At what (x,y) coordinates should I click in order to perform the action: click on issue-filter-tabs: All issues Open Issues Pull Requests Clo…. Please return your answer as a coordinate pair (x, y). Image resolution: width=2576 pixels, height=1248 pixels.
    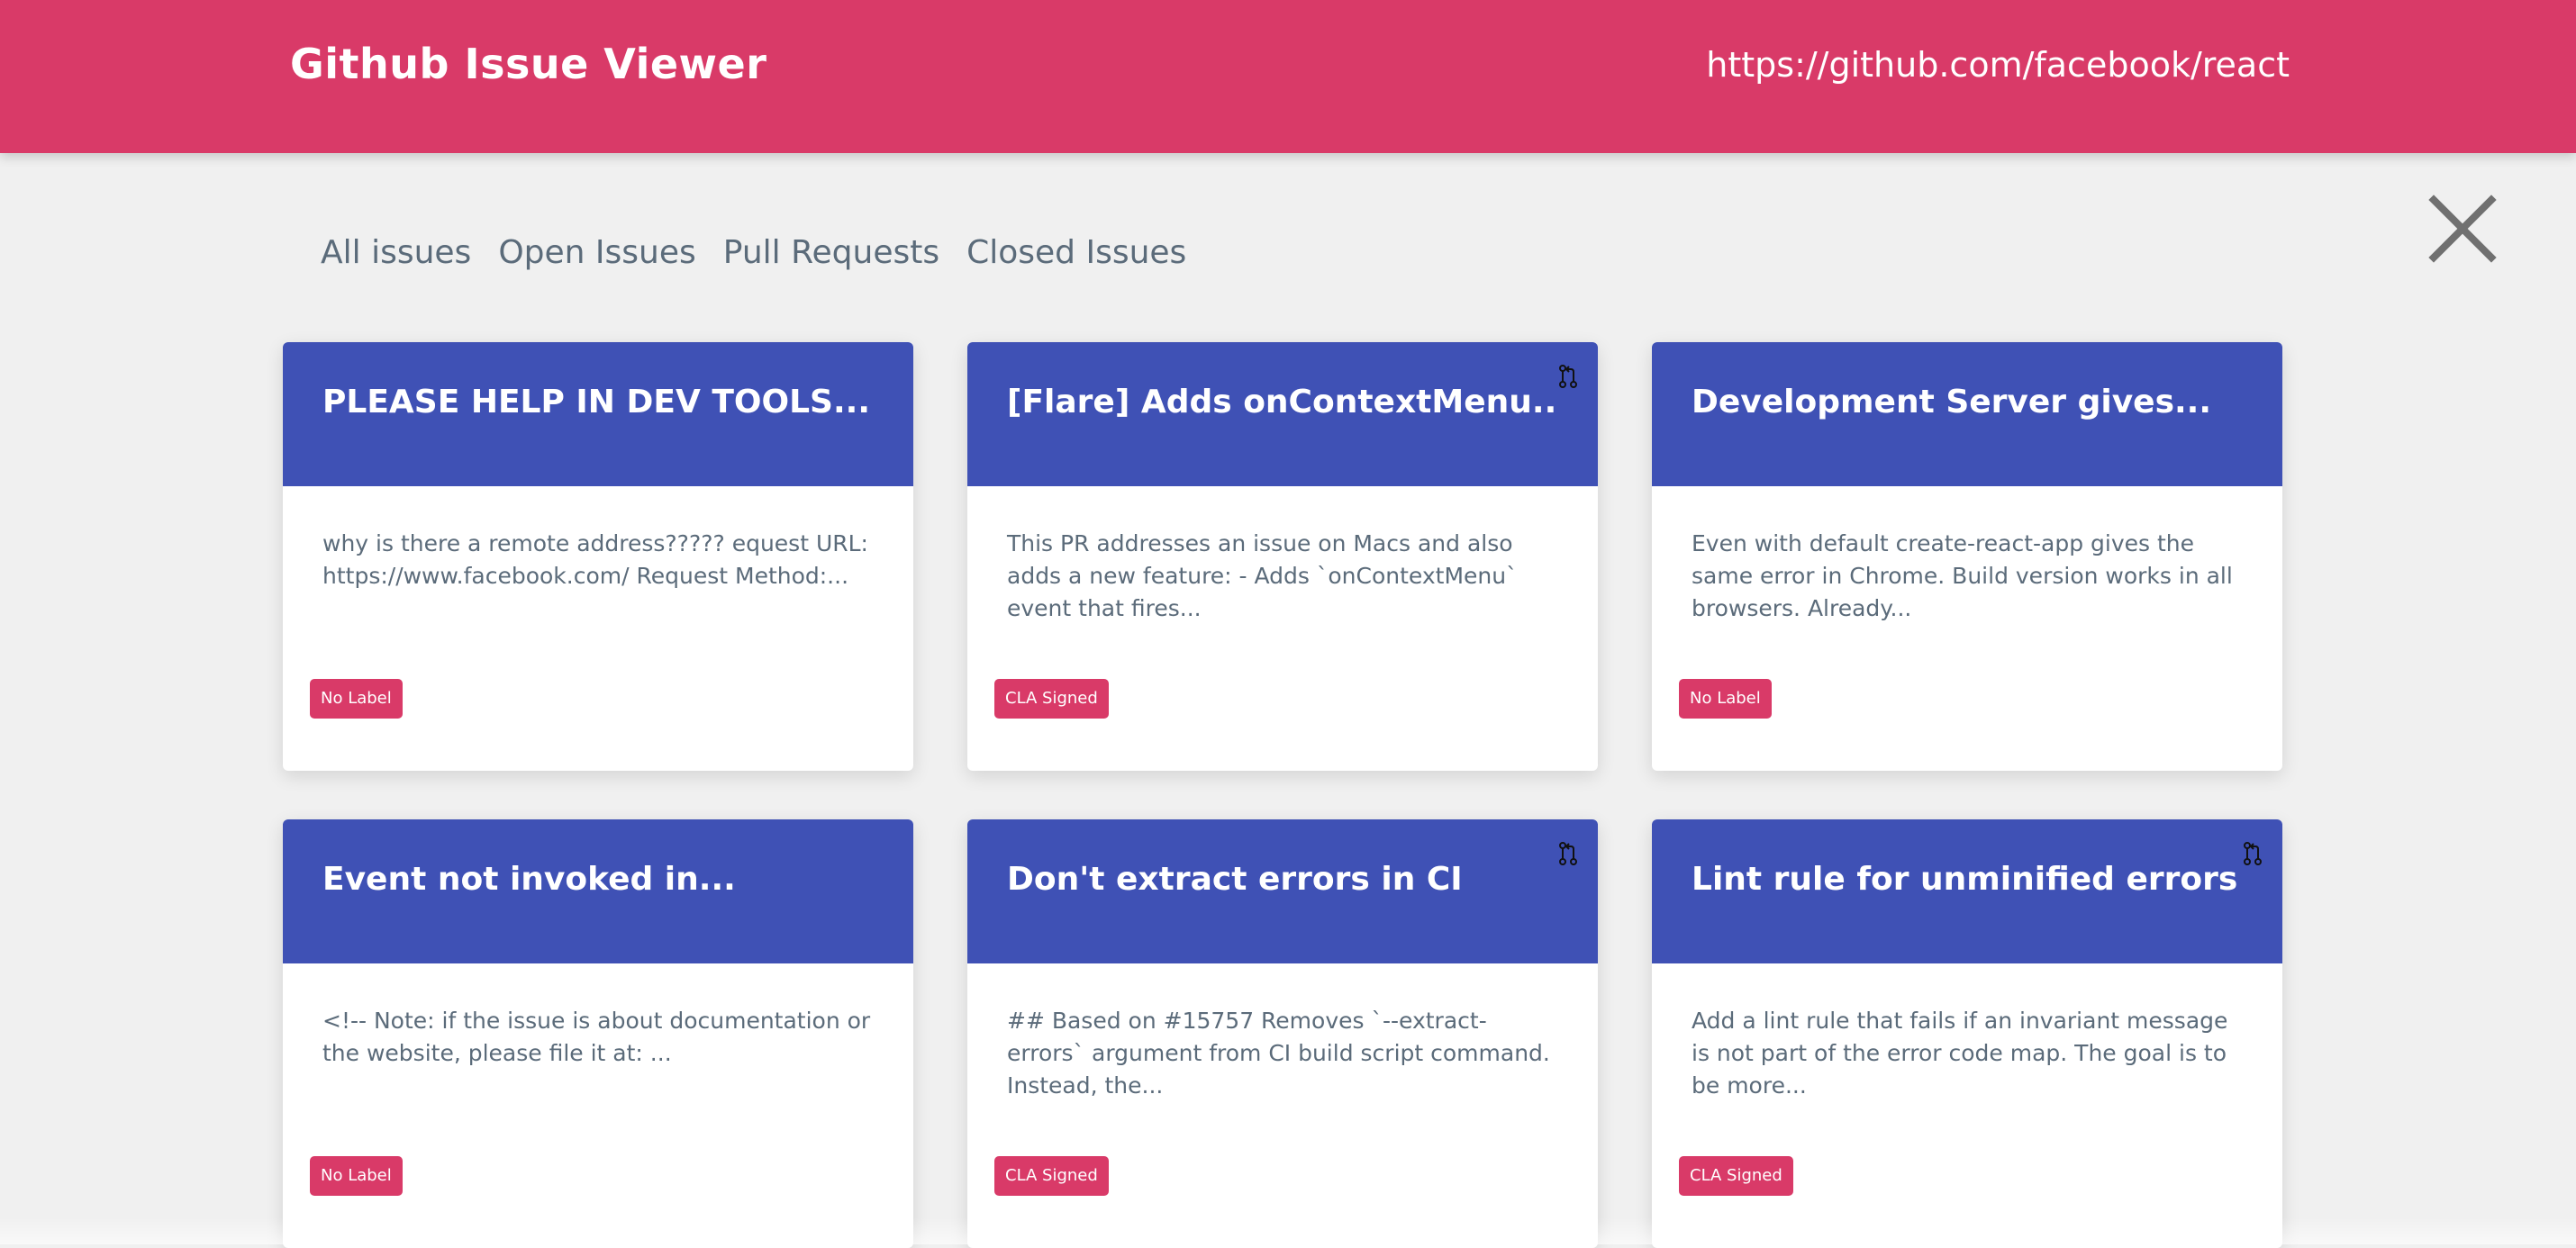
    Looking at the image, I should click on (753, 253).